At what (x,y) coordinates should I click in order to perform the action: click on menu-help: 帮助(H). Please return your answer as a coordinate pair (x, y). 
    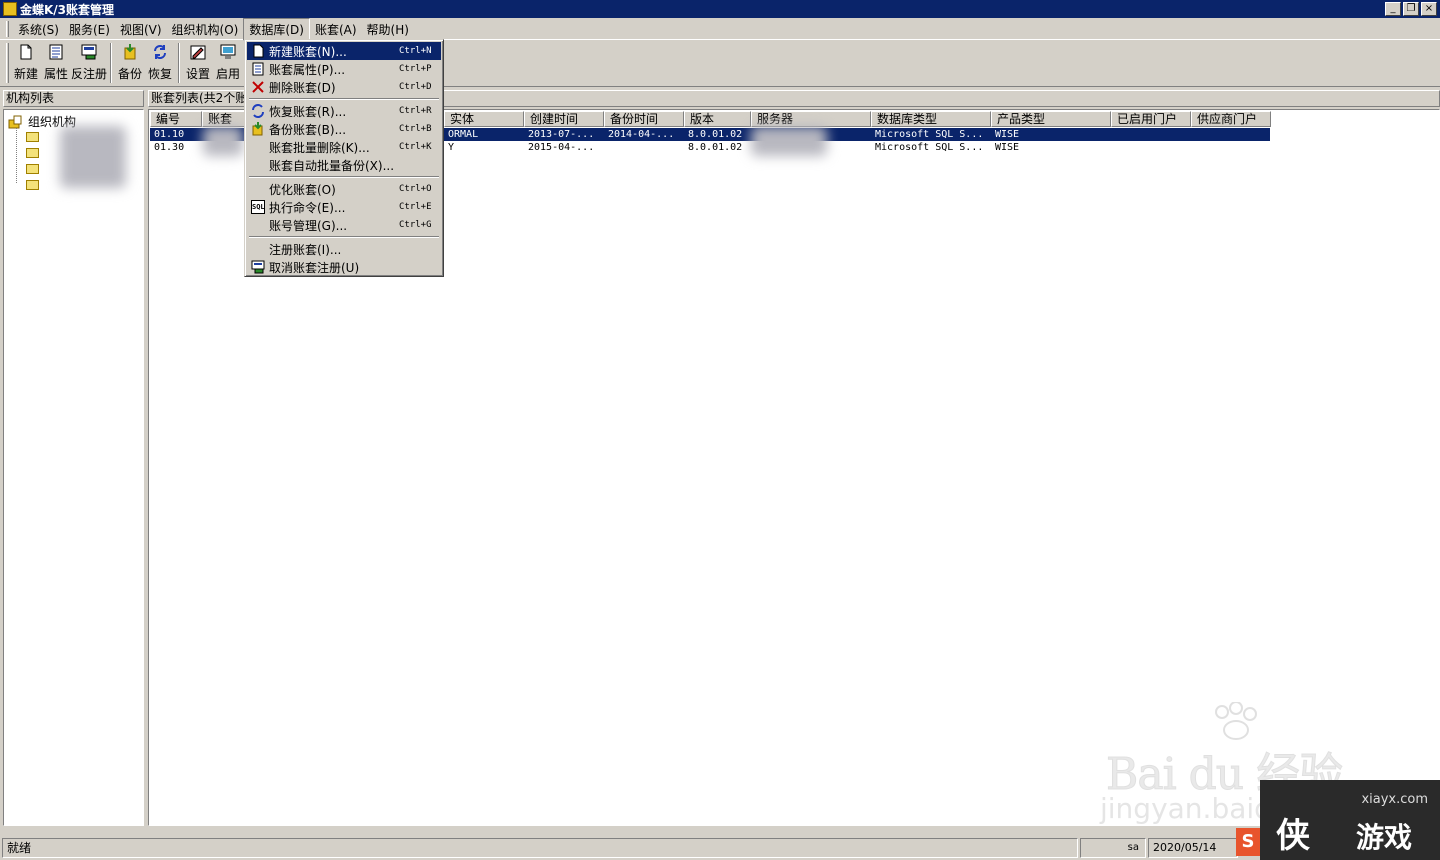
    Looking at the image, I should click on (388, 29).